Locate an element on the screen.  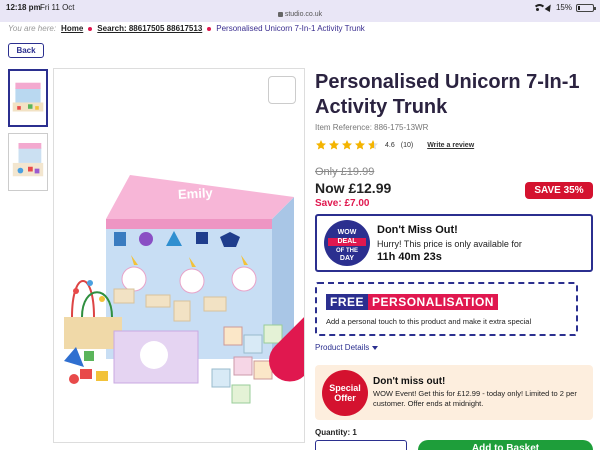
was-price: Only £19.99 is located at coordinates (345, 172).